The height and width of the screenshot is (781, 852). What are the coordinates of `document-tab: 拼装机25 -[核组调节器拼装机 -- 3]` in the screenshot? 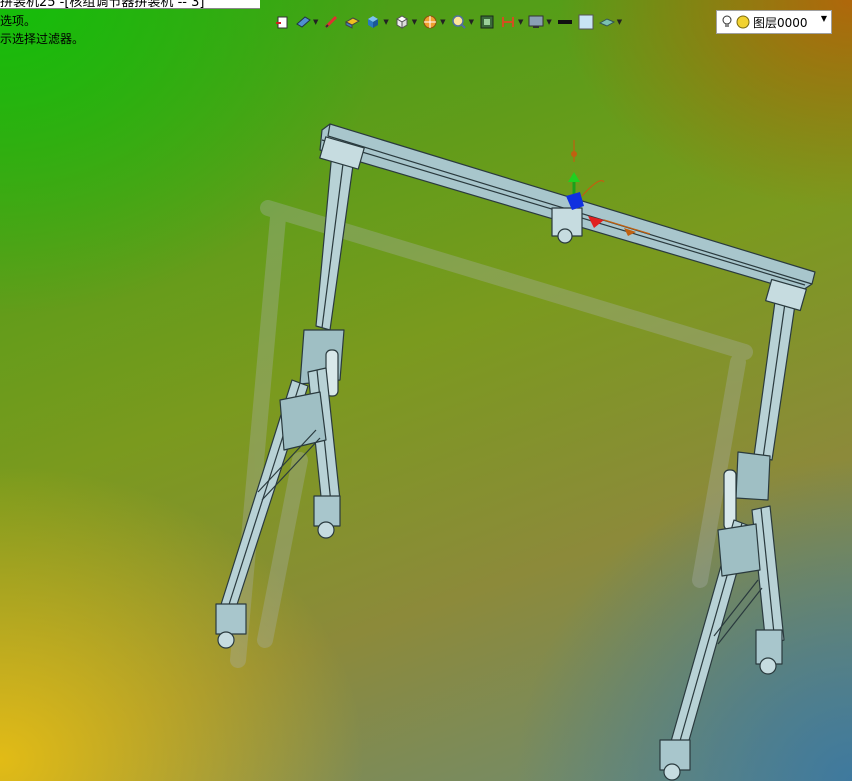 It's located at (130, 4).